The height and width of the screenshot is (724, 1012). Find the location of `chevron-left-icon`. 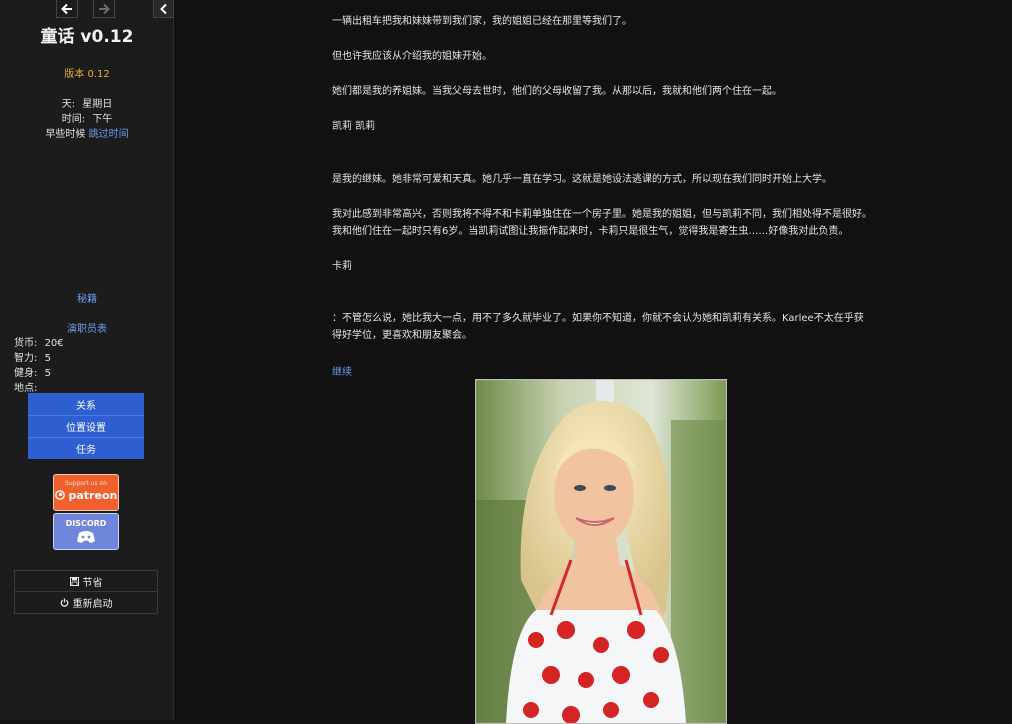

chevron-left-icon is located at coordinates (163, 8).